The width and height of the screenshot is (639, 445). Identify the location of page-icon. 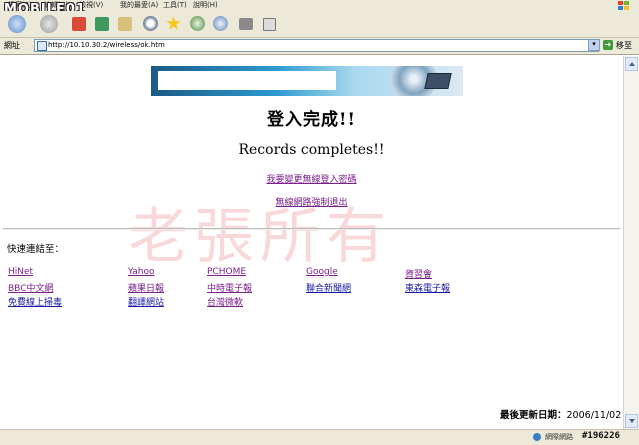
(42, 46).